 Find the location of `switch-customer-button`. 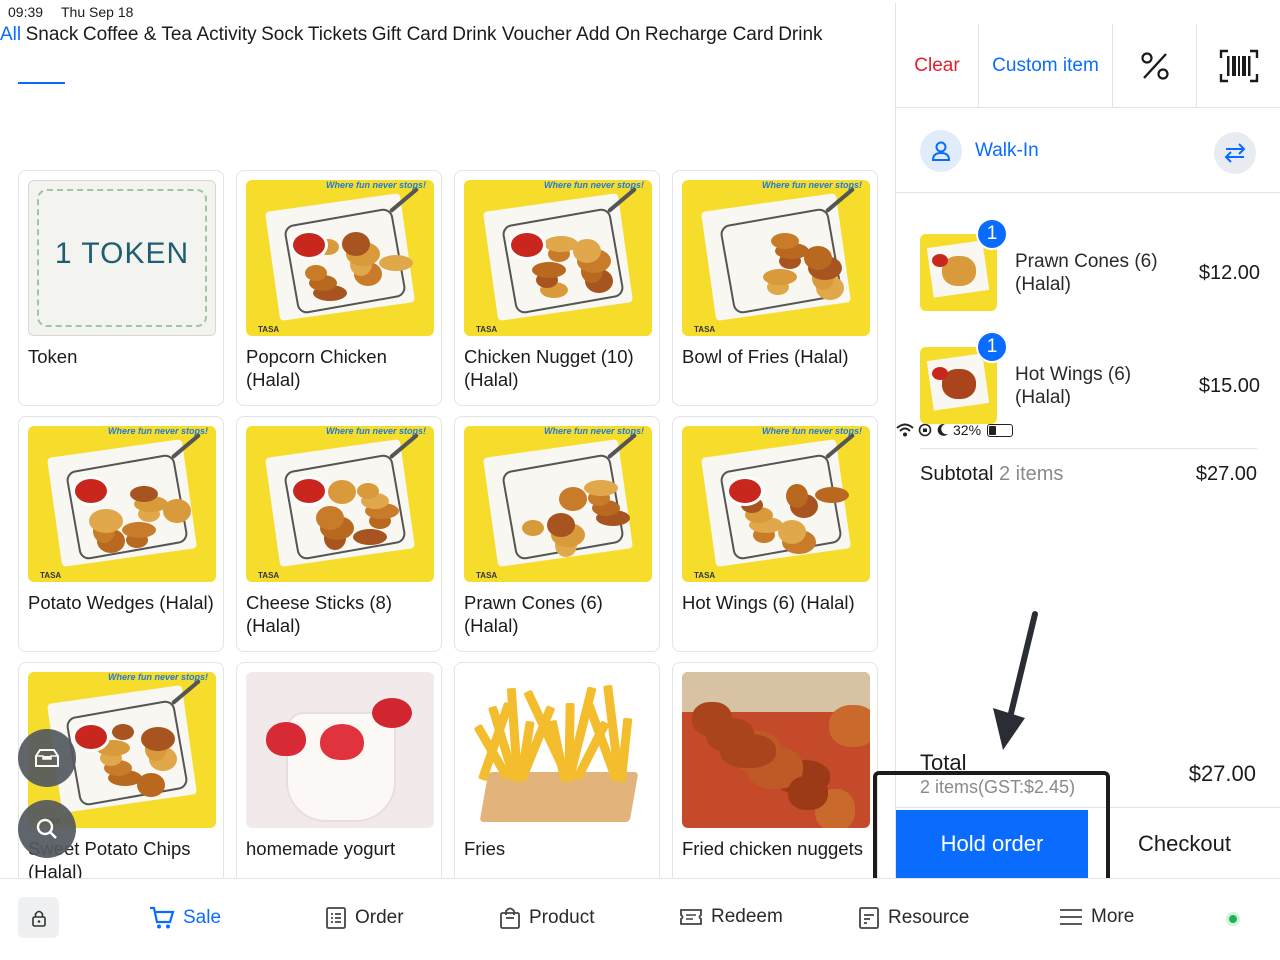

switch-customer-button is located at coordinates (1235, 153).